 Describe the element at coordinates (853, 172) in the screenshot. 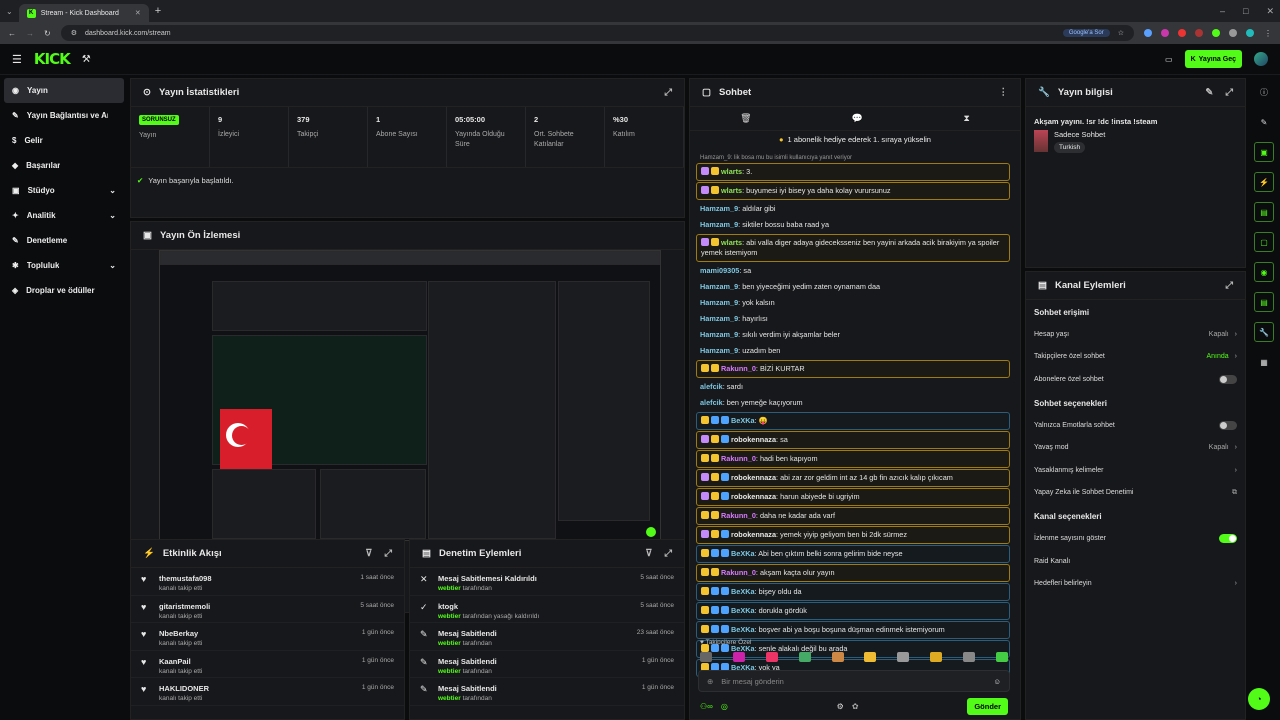

I see `chat-message: wlarts: 3.` at that location.